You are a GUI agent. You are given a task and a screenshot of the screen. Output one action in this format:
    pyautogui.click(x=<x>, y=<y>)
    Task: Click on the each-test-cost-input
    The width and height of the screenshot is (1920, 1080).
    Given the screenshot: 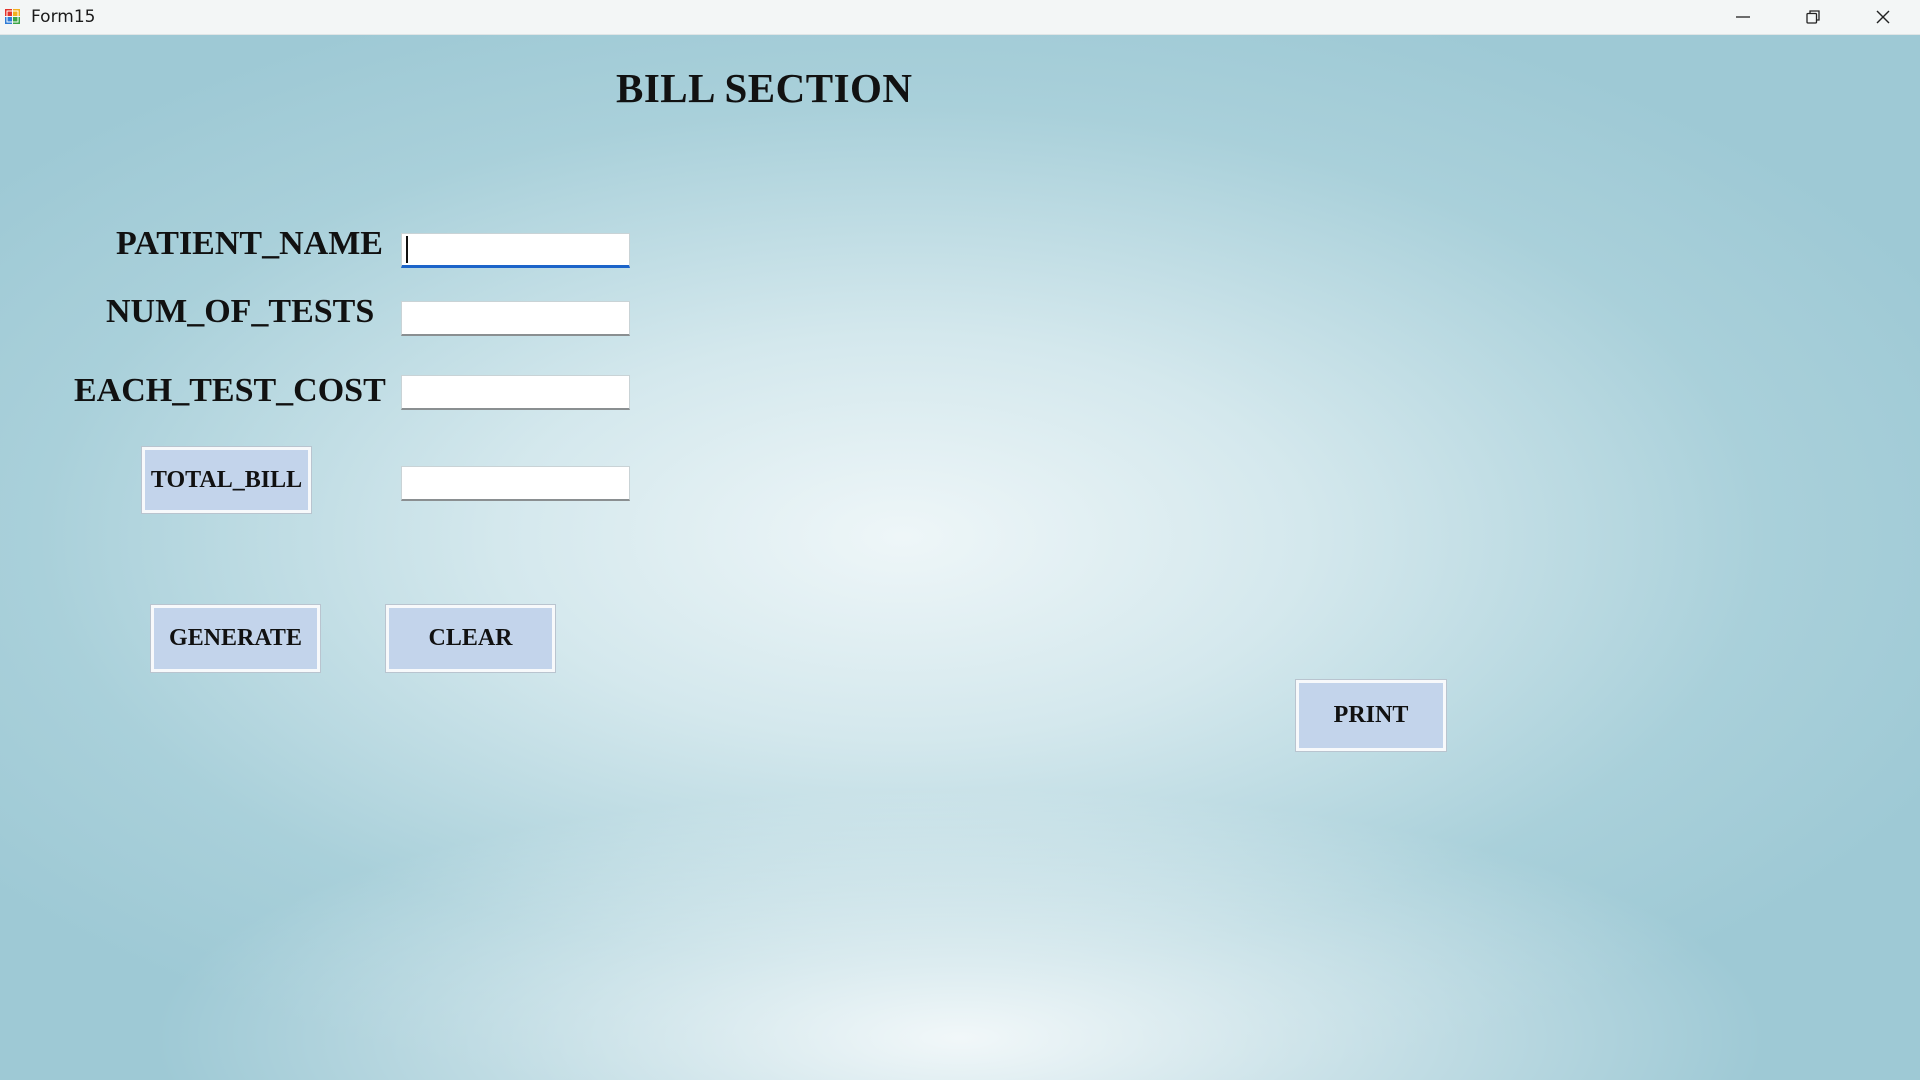 What is the action you would take?
    pyautogui.click(x=515, y=392)
    